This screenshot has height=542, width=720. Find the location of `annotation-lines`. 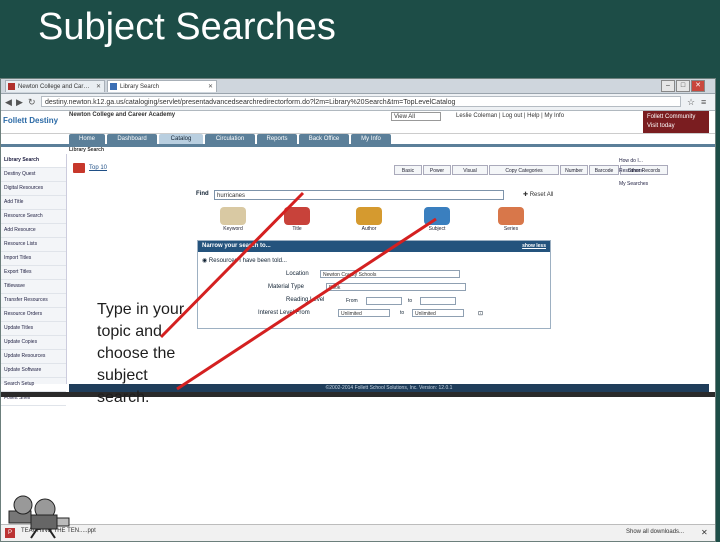

annotation-lines is located at coordinates (298, 291).